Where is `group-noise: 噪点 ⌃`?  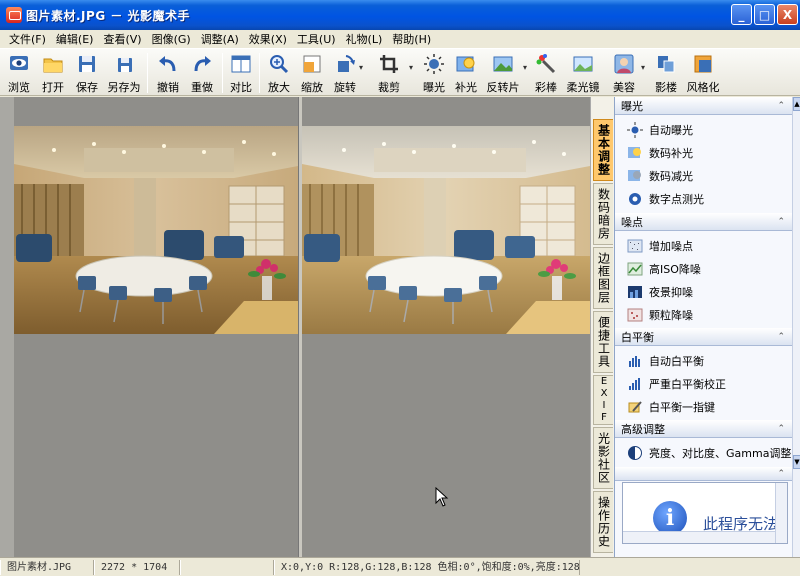 group-noise: 噪点 ⌃ is located at coordinates (704, 222).